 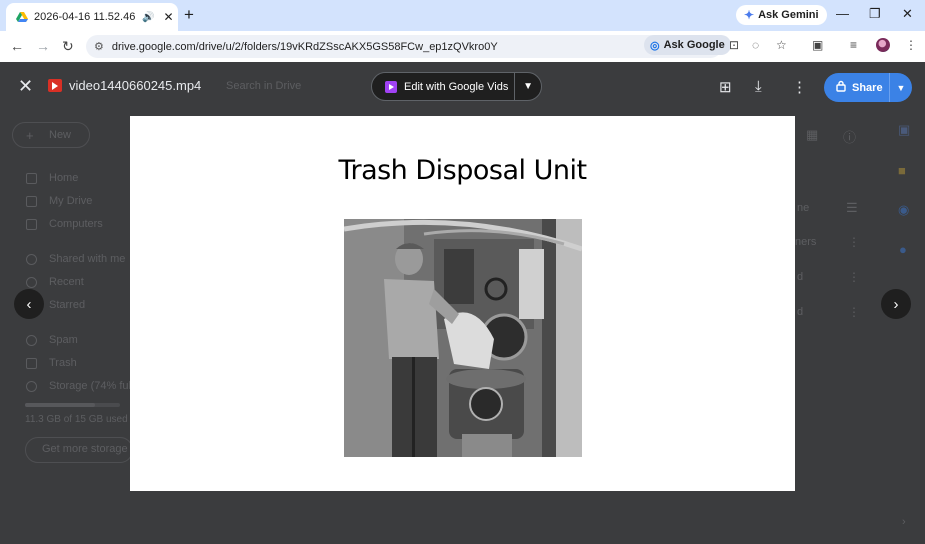 I want to click on minimize-icon: —, so click(x=842, y=13).